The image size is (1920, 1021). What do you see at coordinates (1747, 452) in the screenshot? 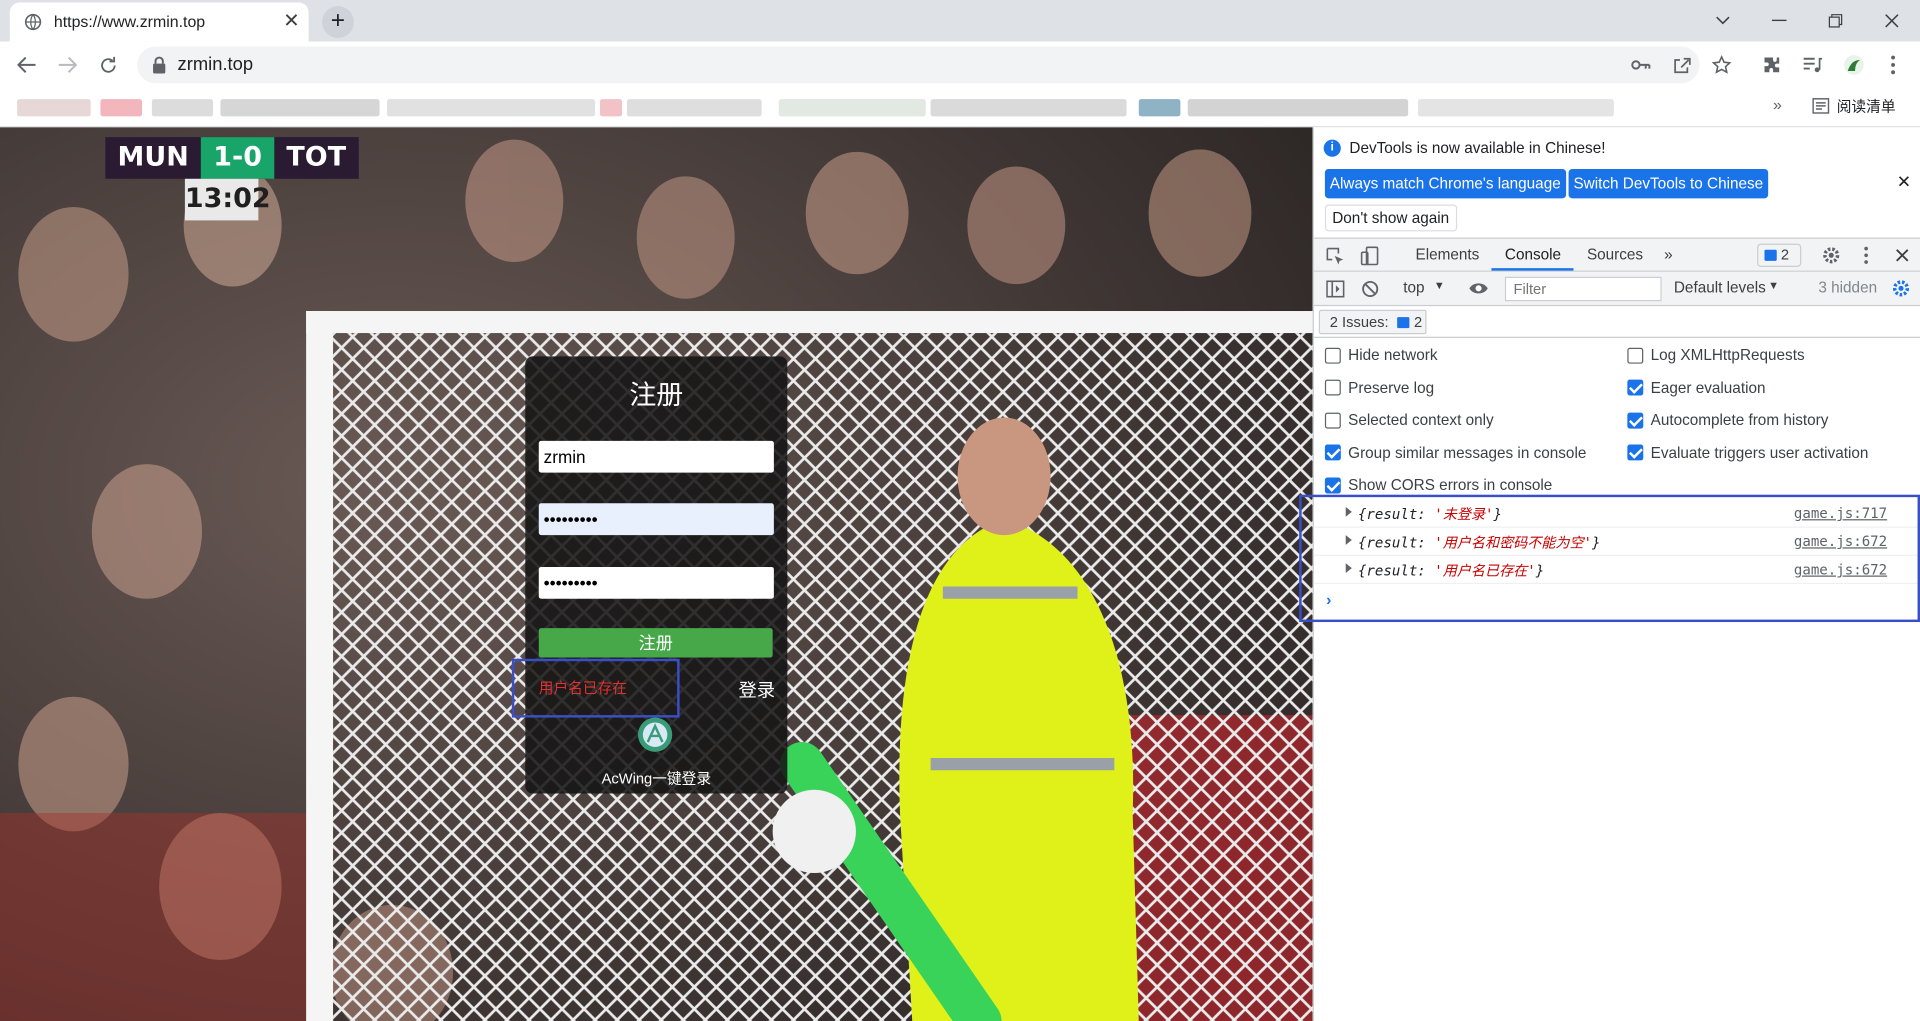
I see `console-setting-option: Evaluate triggers user activation` at bounding box center [1747, 452].